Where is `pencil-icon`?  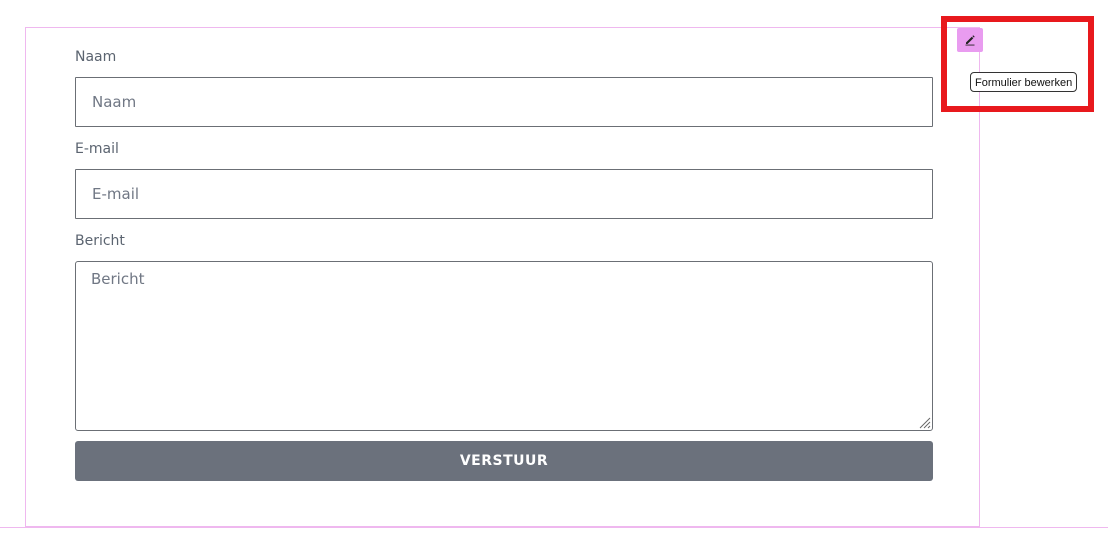
pencil-icon is located at coordinates (970, 40).